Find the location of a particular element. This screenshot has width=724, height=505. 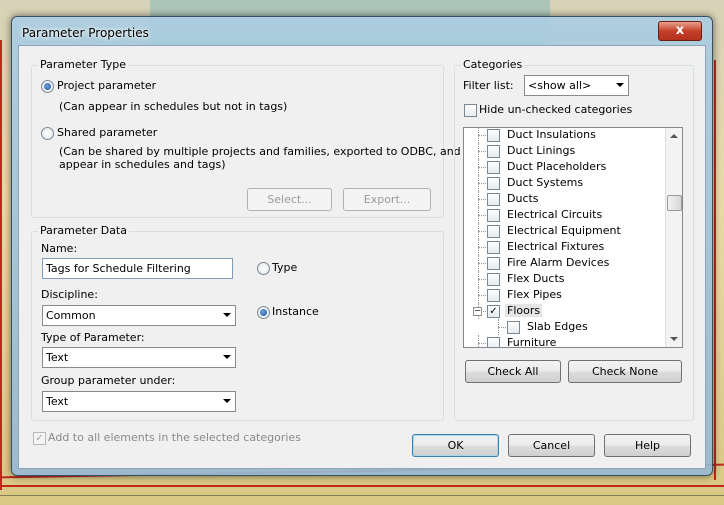

project-parameter-radio is located at coordinates (47, 86).